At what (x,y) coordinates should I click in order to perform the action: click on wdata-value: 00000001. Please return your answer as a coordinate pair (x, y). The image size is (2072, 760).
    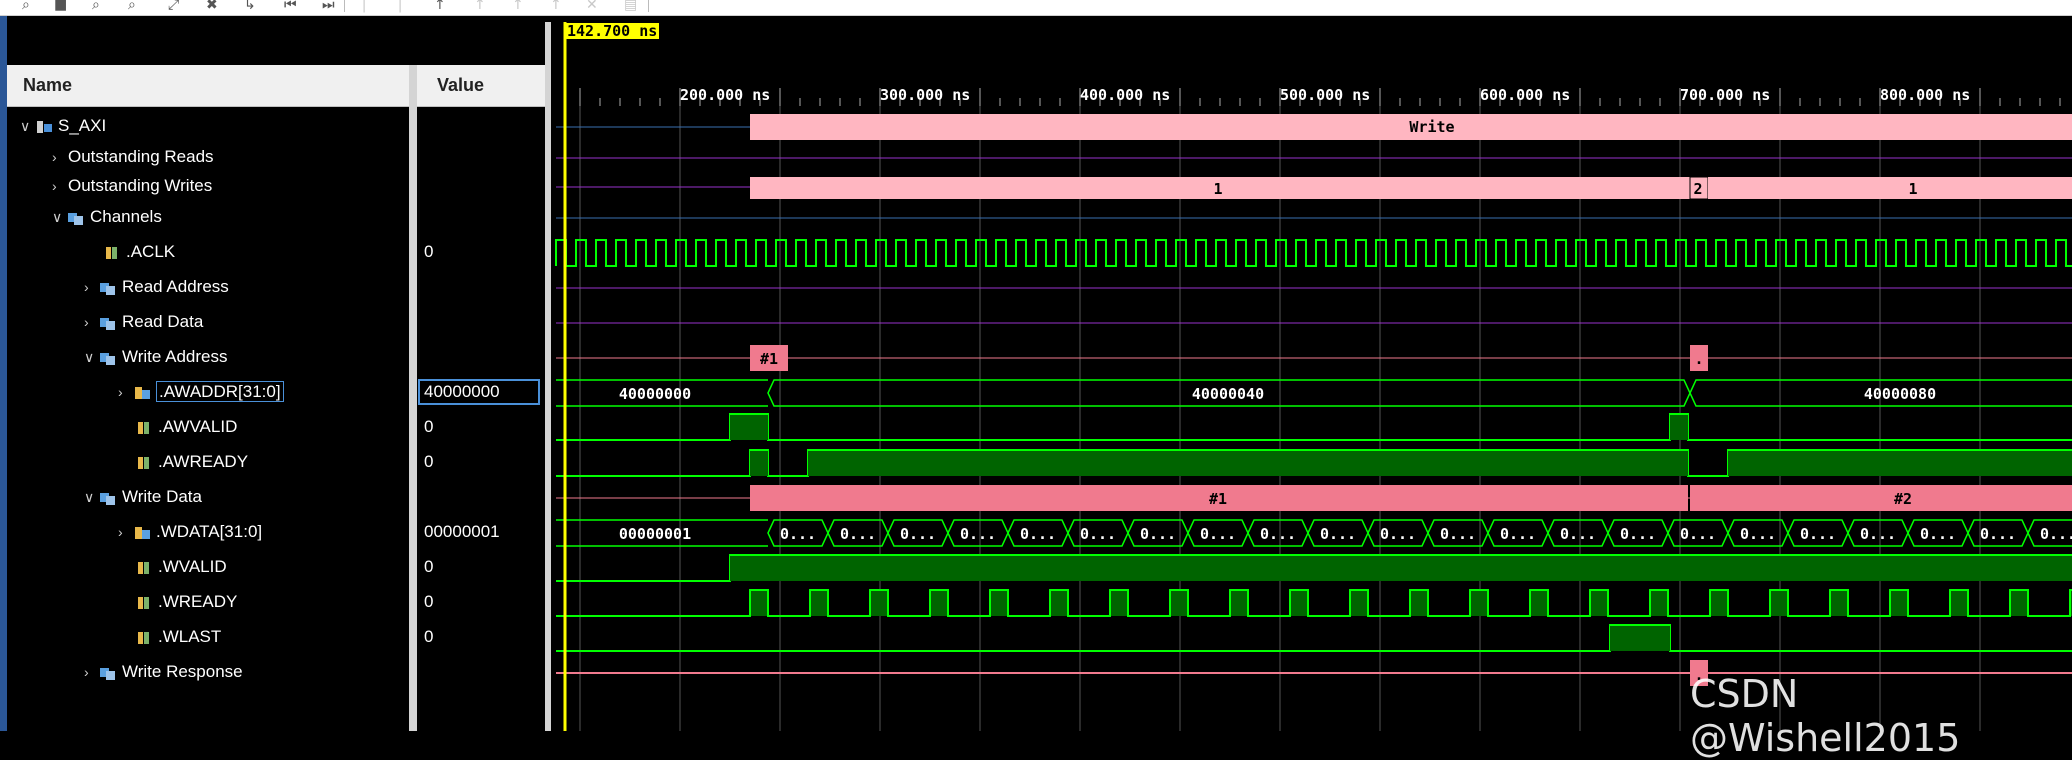
    Looking at the image, I should click on (655, 534).